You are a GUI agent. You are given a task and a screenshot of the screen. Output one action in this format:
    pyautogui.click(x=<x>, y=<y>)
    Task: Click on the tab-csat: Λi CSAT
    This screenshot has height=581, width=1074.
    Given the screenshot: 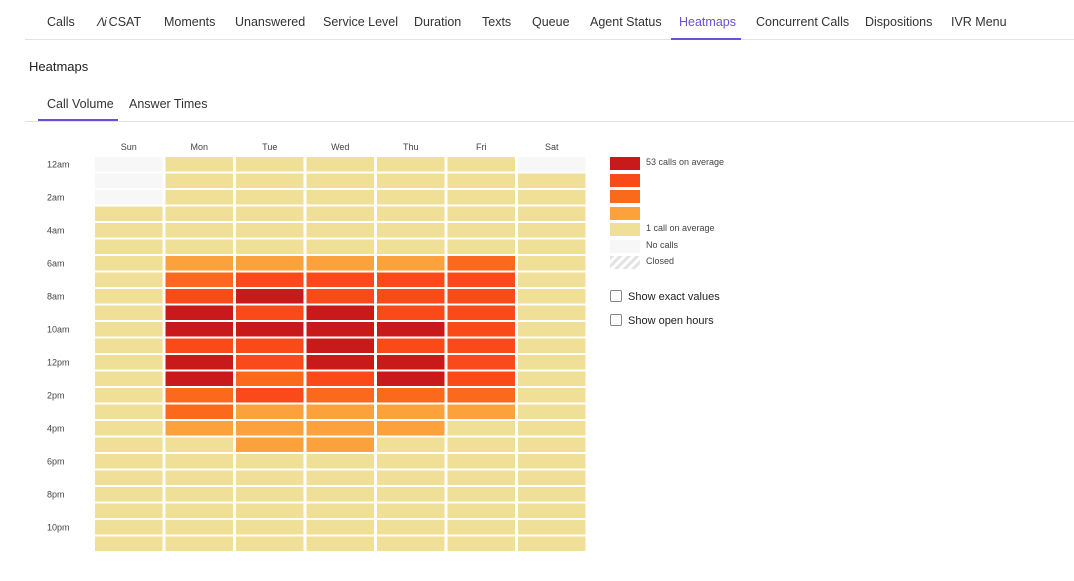 What is the action you would take?
    pyautogui.click(x=119, y=20)
    